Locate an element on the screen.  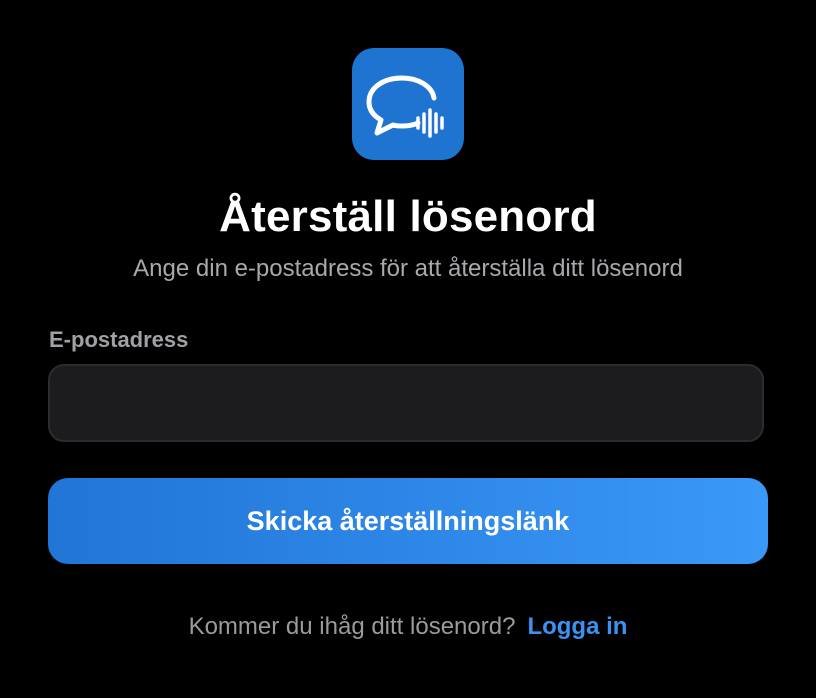
app-logo is located at coordinates (408, 104).